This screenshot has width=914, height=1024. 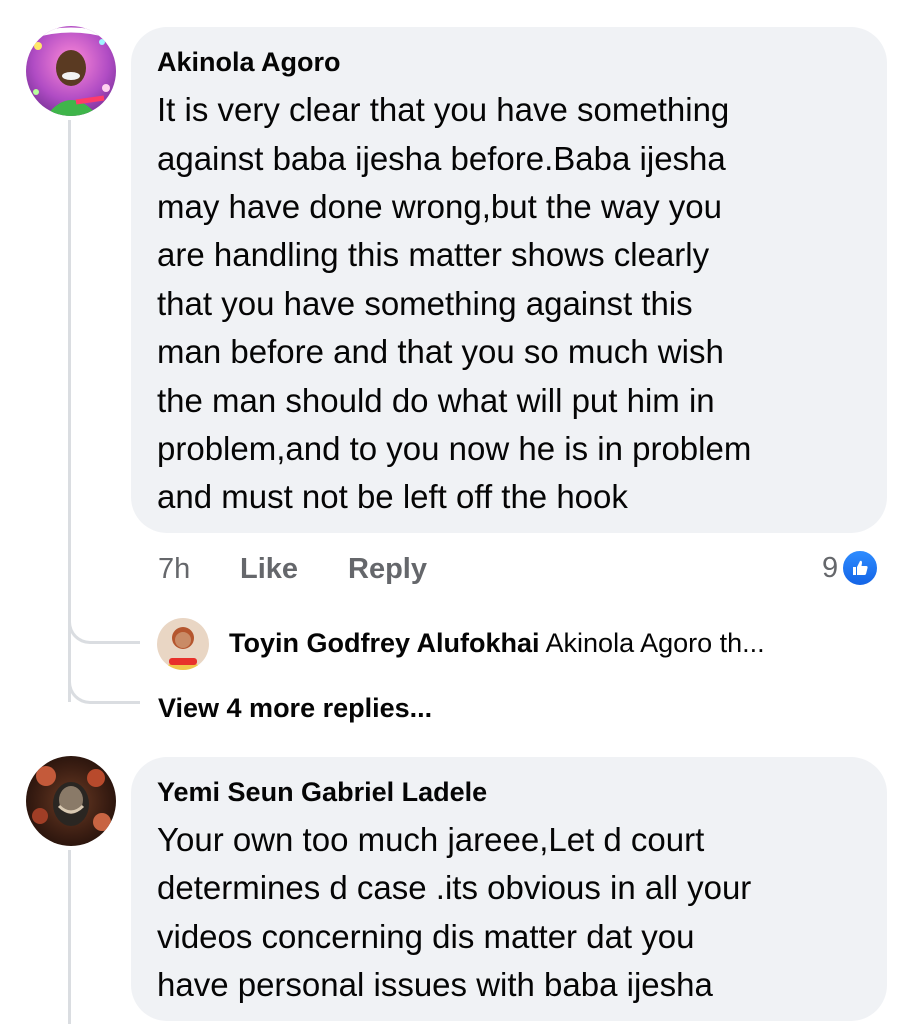 I want to click on reaction-count: 9, so click(x=830, y=567).